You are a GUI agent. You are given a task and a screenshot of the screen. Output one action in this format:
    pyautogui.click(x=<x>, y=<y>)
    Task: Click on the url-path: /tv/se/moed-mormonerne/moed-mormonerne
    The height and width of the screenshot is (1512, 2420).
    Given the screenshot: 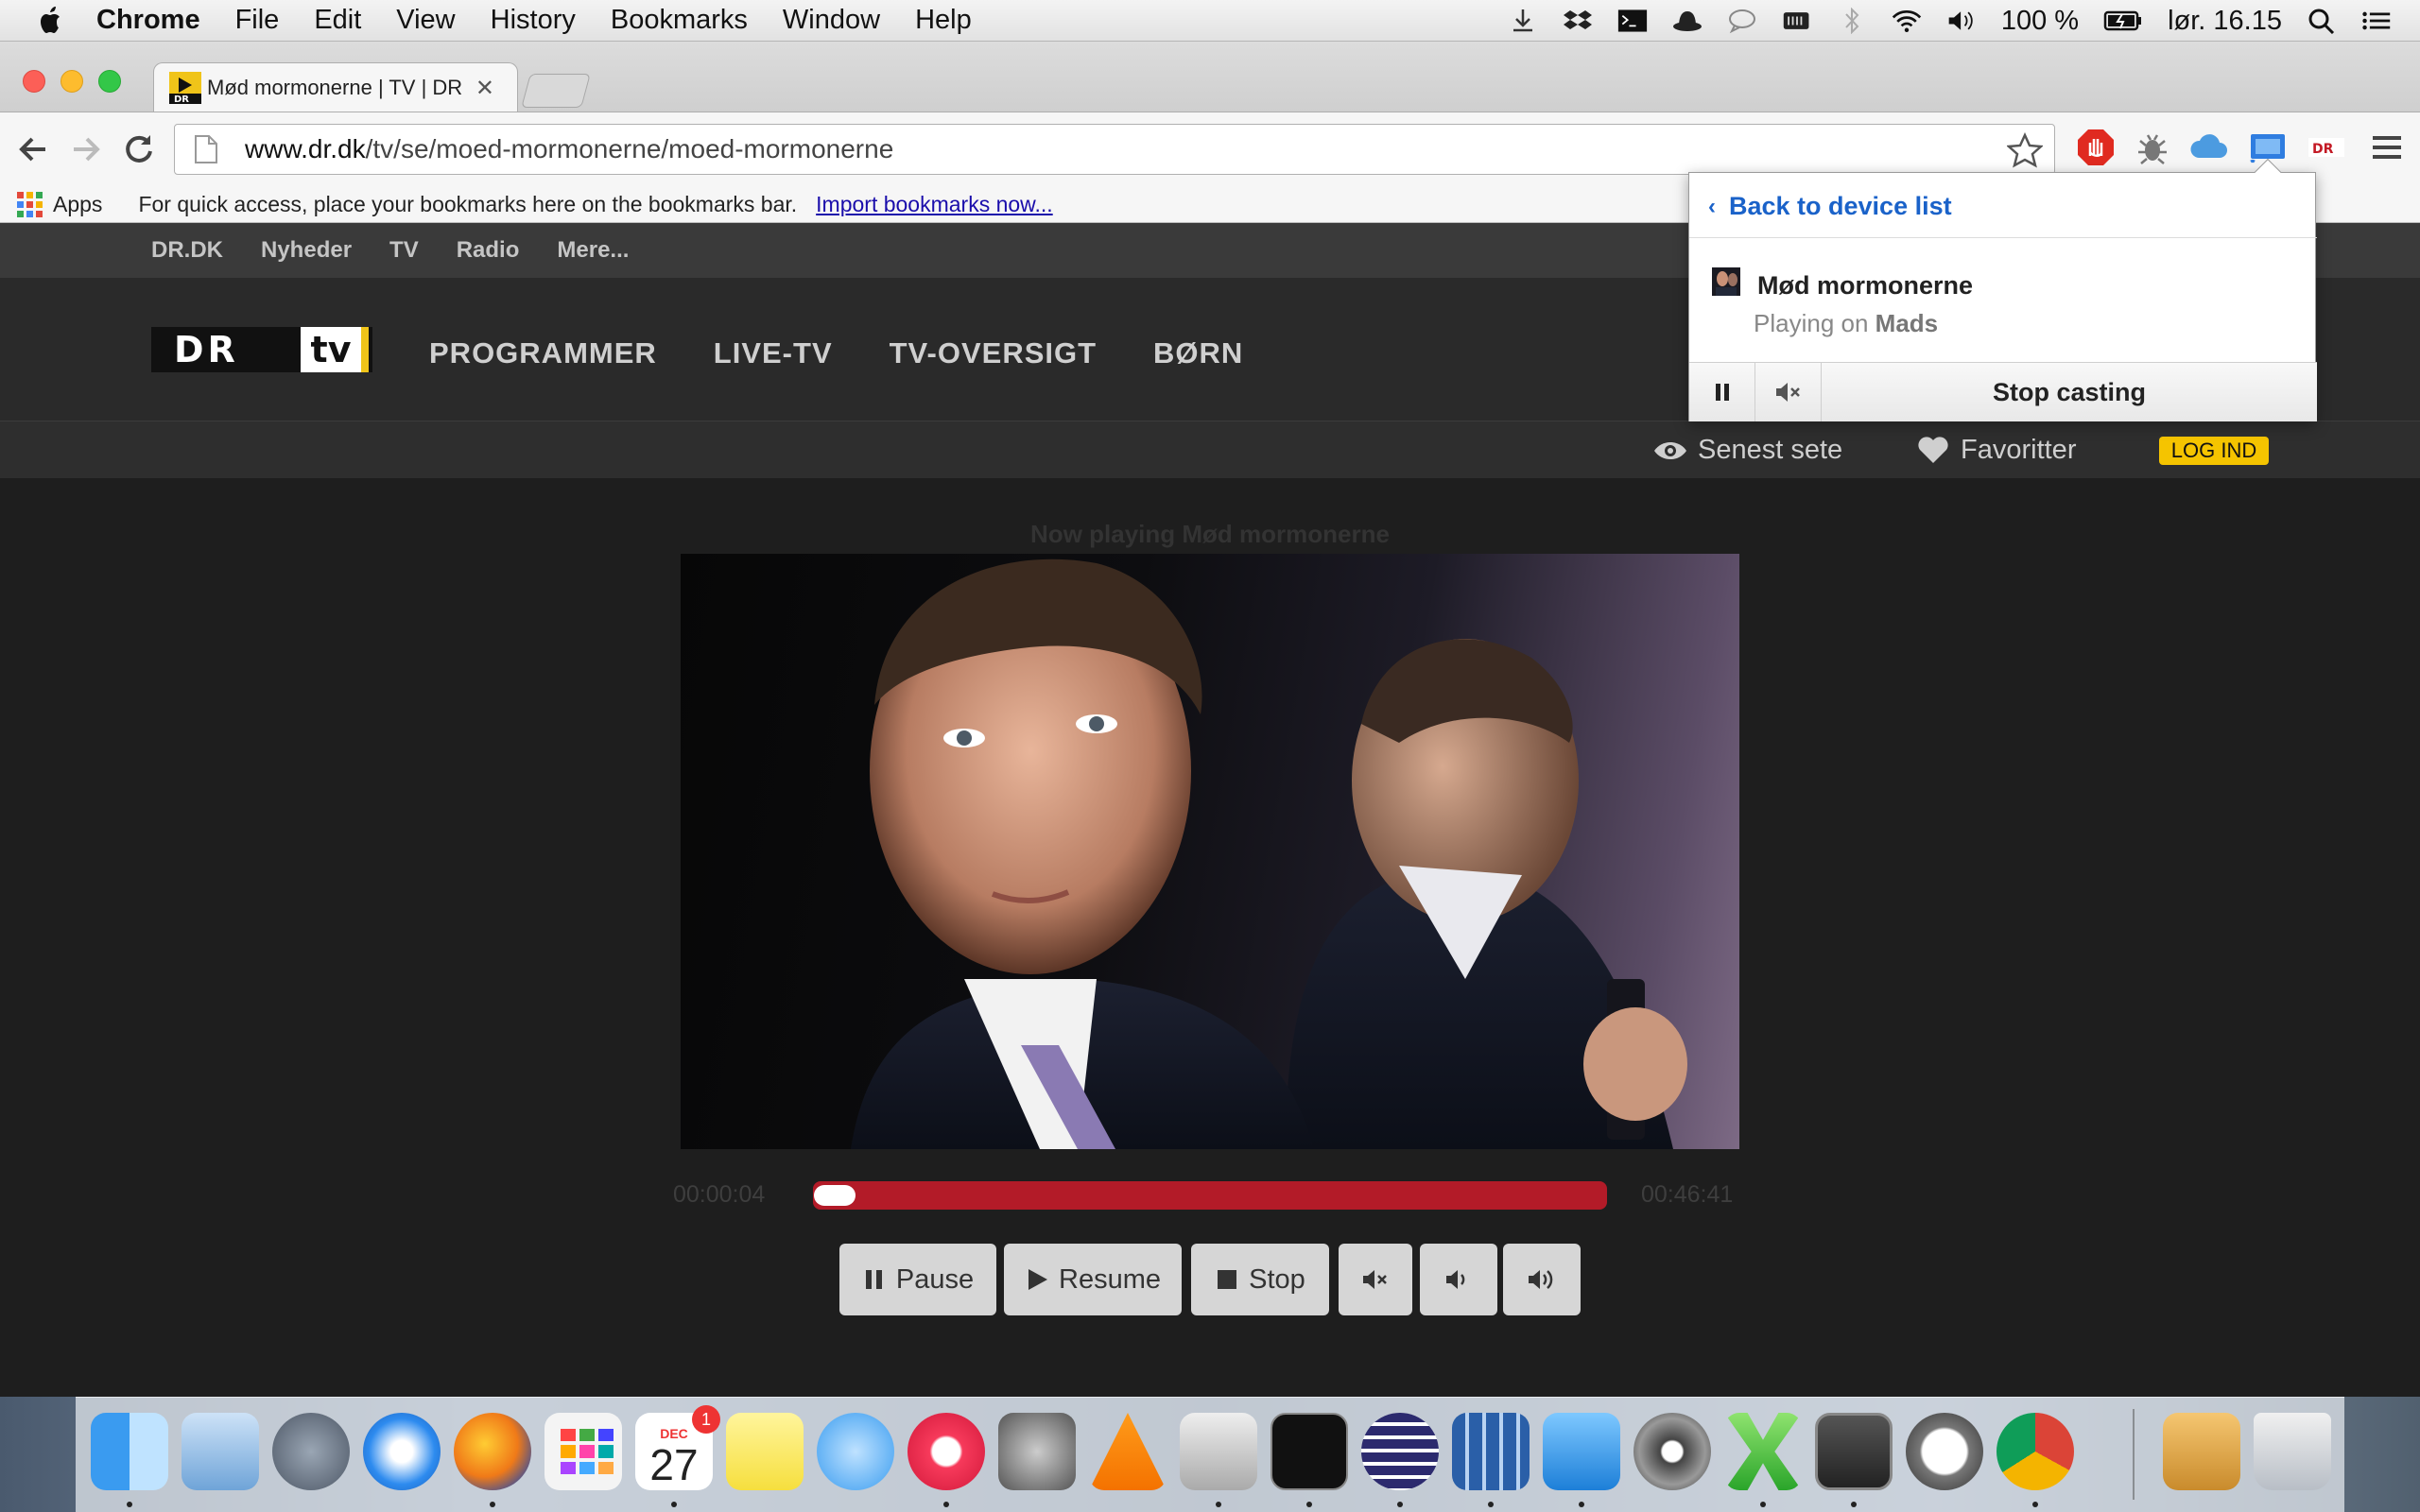 What is the action you would take?
    pyautogui.click(x=629, y=148)
    